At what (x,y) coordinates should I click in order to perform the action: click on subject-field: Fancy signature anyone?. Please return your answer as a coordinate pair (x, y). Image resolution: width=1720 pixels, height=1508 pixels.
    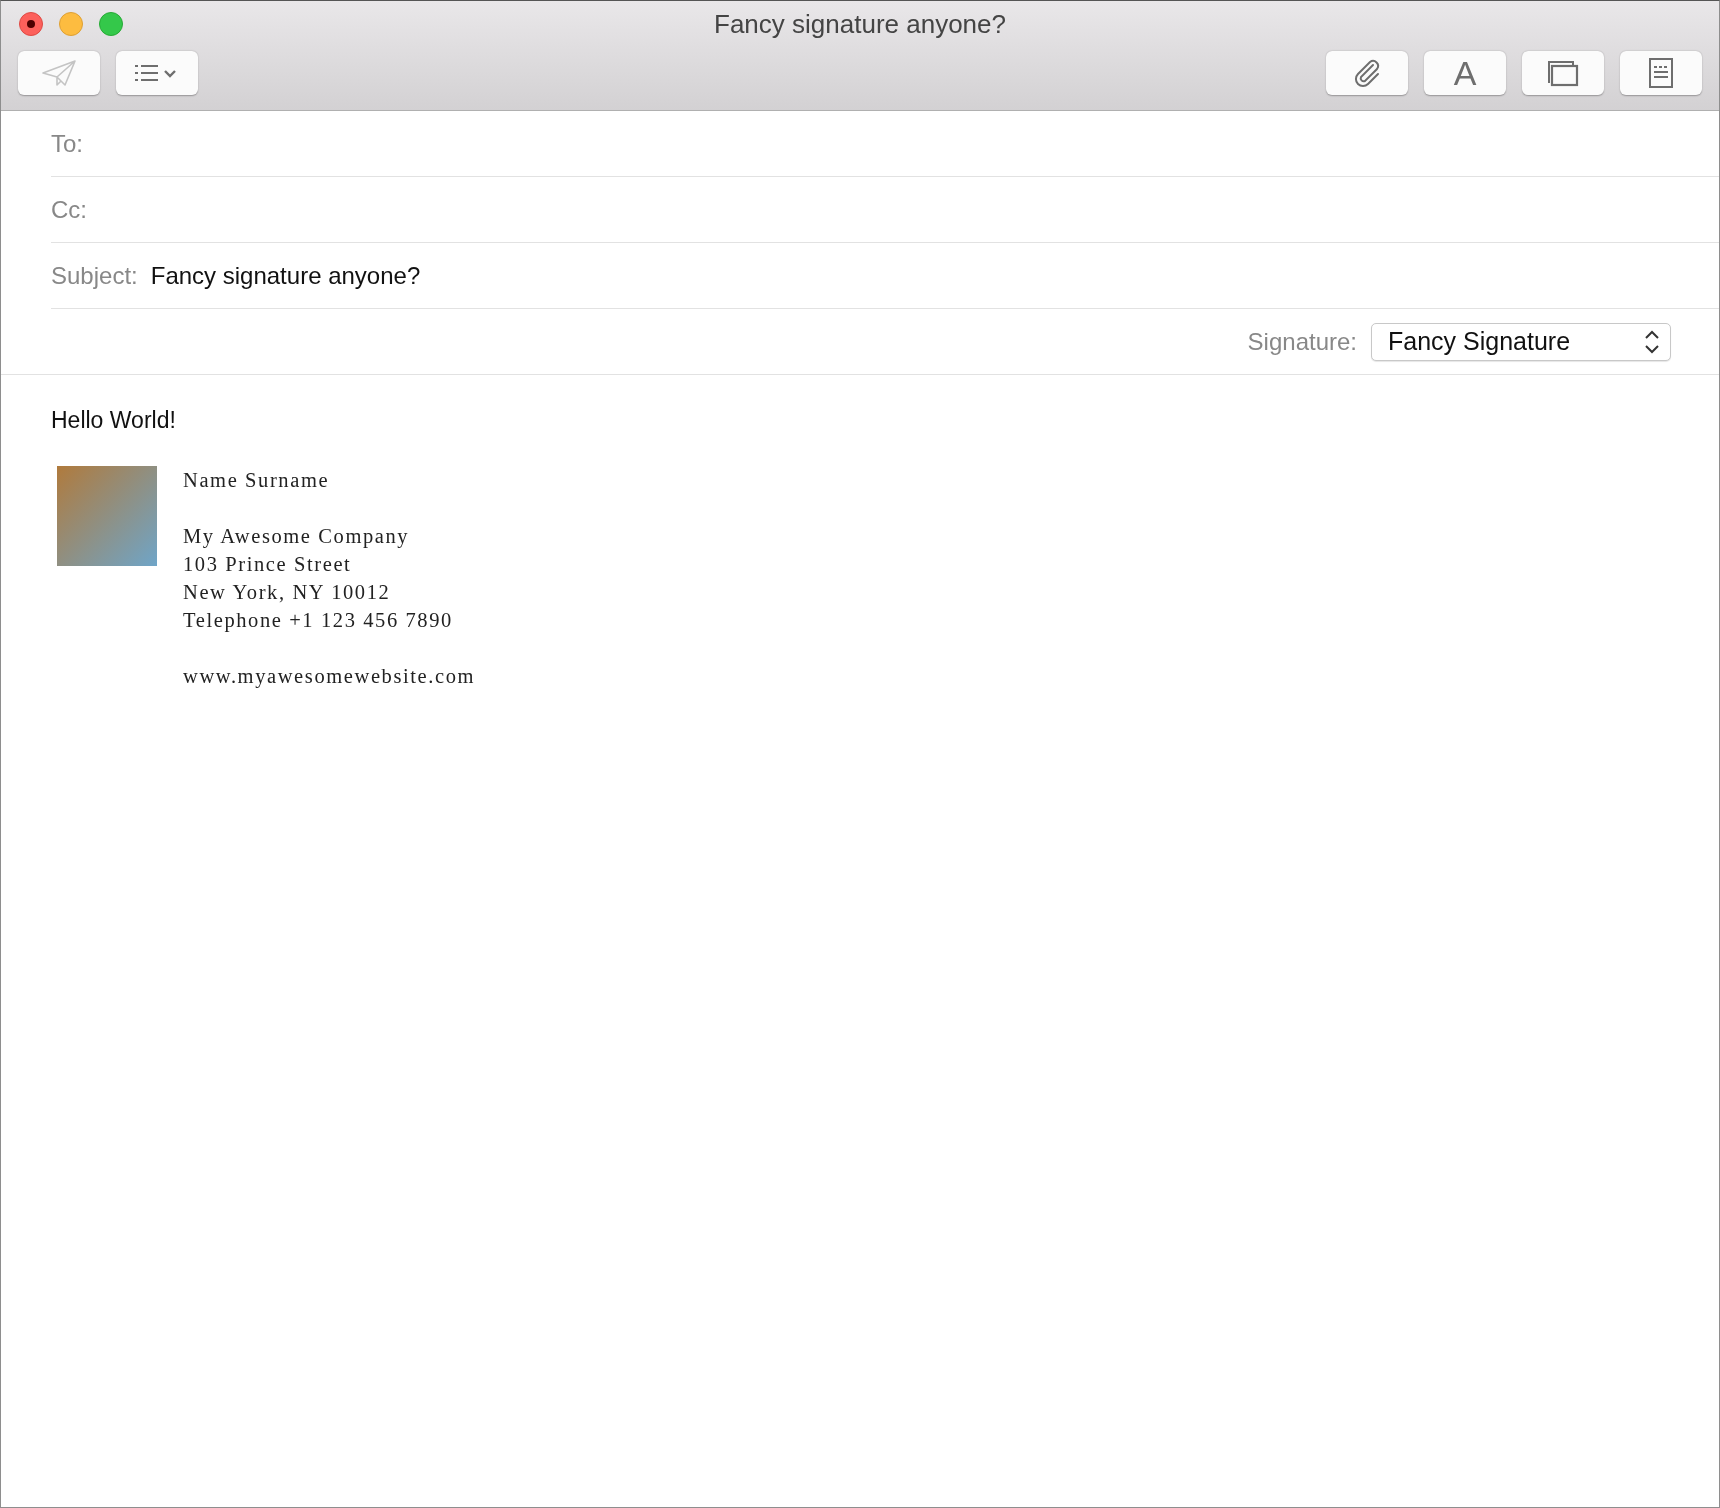
    Looking at the image, I should click on (934, 275).